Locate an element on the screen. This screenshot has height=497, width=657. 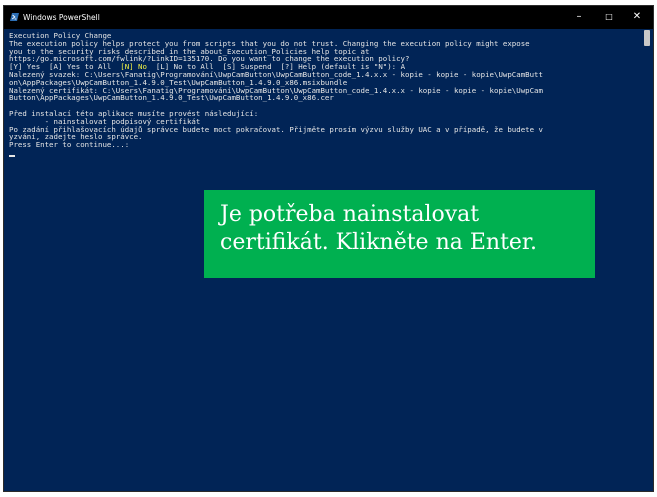
vertical-scrollbar is located at coordinates (647, 39).